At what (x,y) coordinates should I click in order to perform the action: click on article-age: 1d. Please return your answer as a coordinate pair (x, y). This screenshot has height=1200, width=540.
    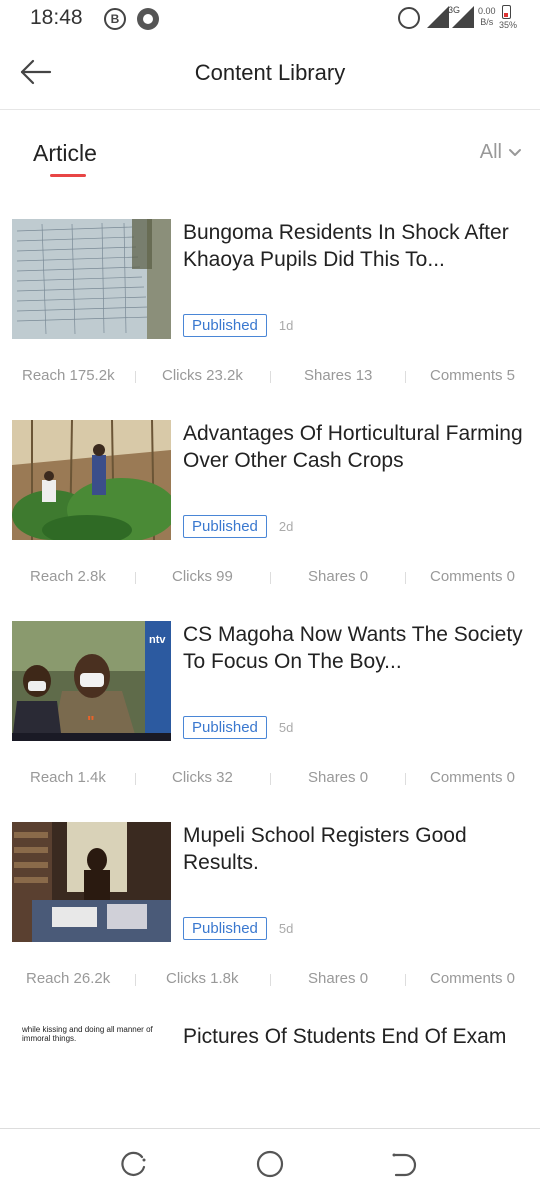
    Looking at the image, I should click on (286, 325).